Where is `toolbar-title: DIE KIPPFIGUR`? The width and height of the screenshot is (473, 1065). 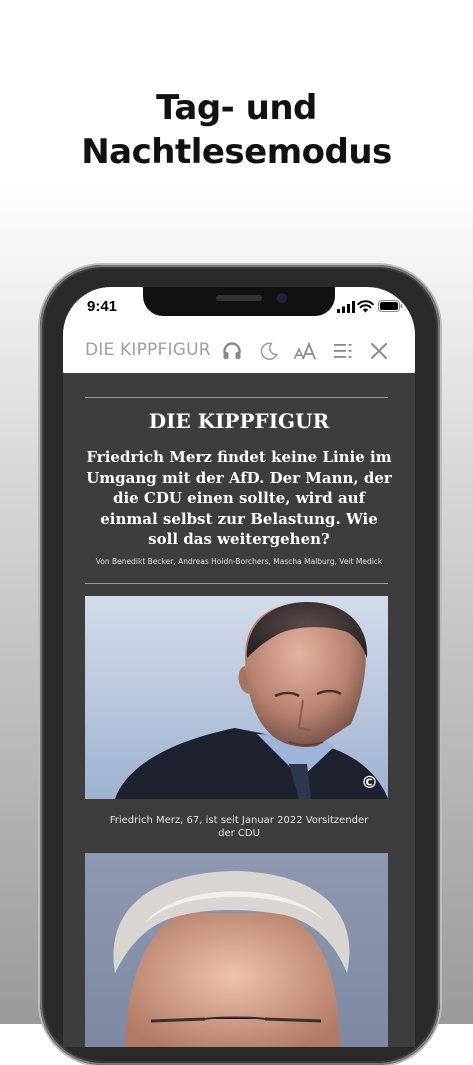 toolbar-title: DIE KIPPFIGUR is located at coordinates (148, 350).